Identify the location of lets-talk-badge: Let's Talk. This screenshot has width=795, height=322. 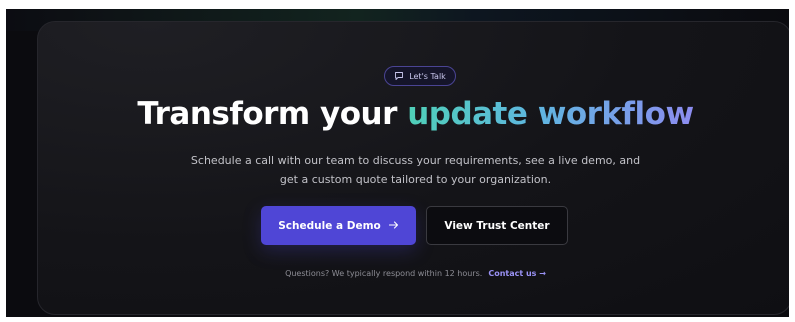
(420, 76).